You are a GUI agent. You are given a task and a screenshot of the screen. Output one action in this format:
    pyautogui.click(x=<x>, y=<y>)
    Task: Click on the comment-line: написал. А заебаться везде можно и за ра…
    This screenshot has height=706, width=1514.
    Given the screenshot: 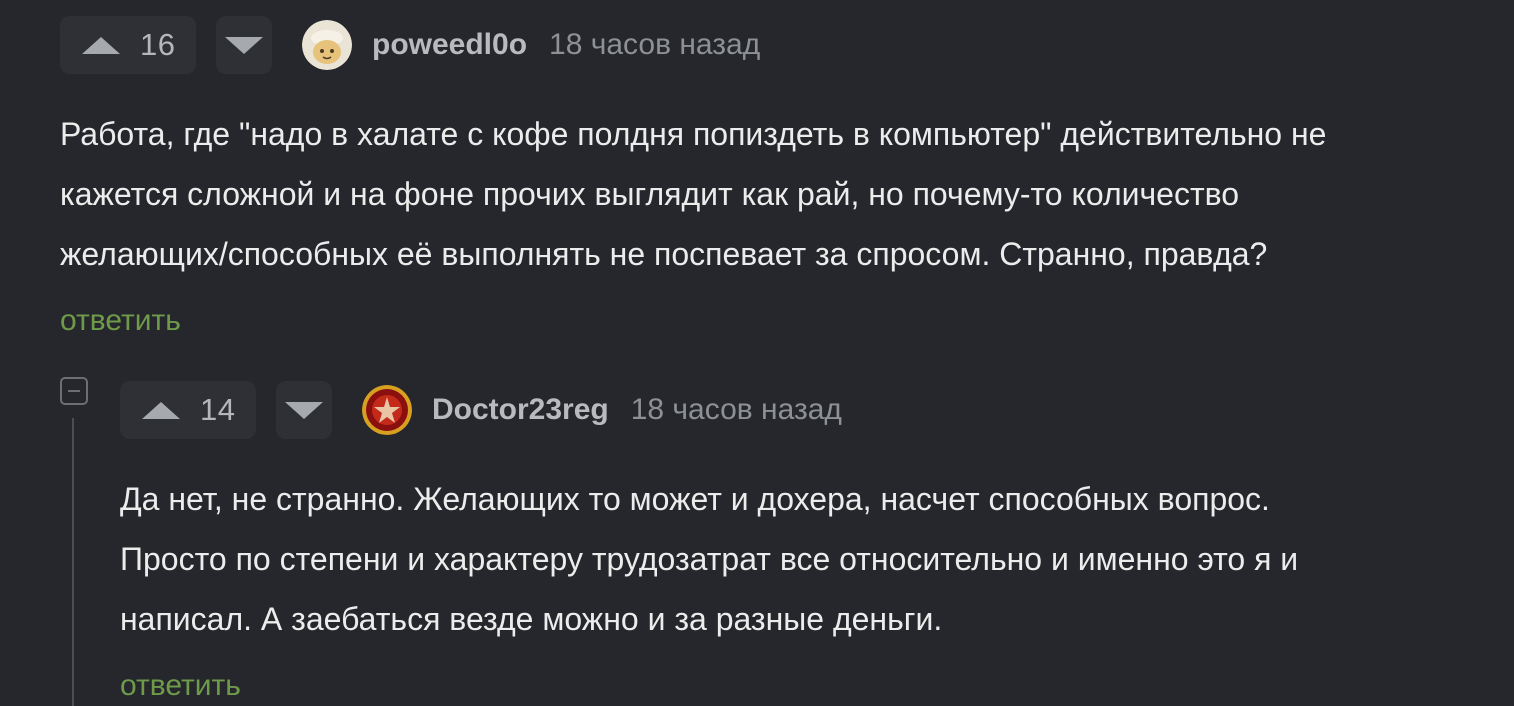 What is the action you would take?
    pyautogui.click(x=531, y=619)
    